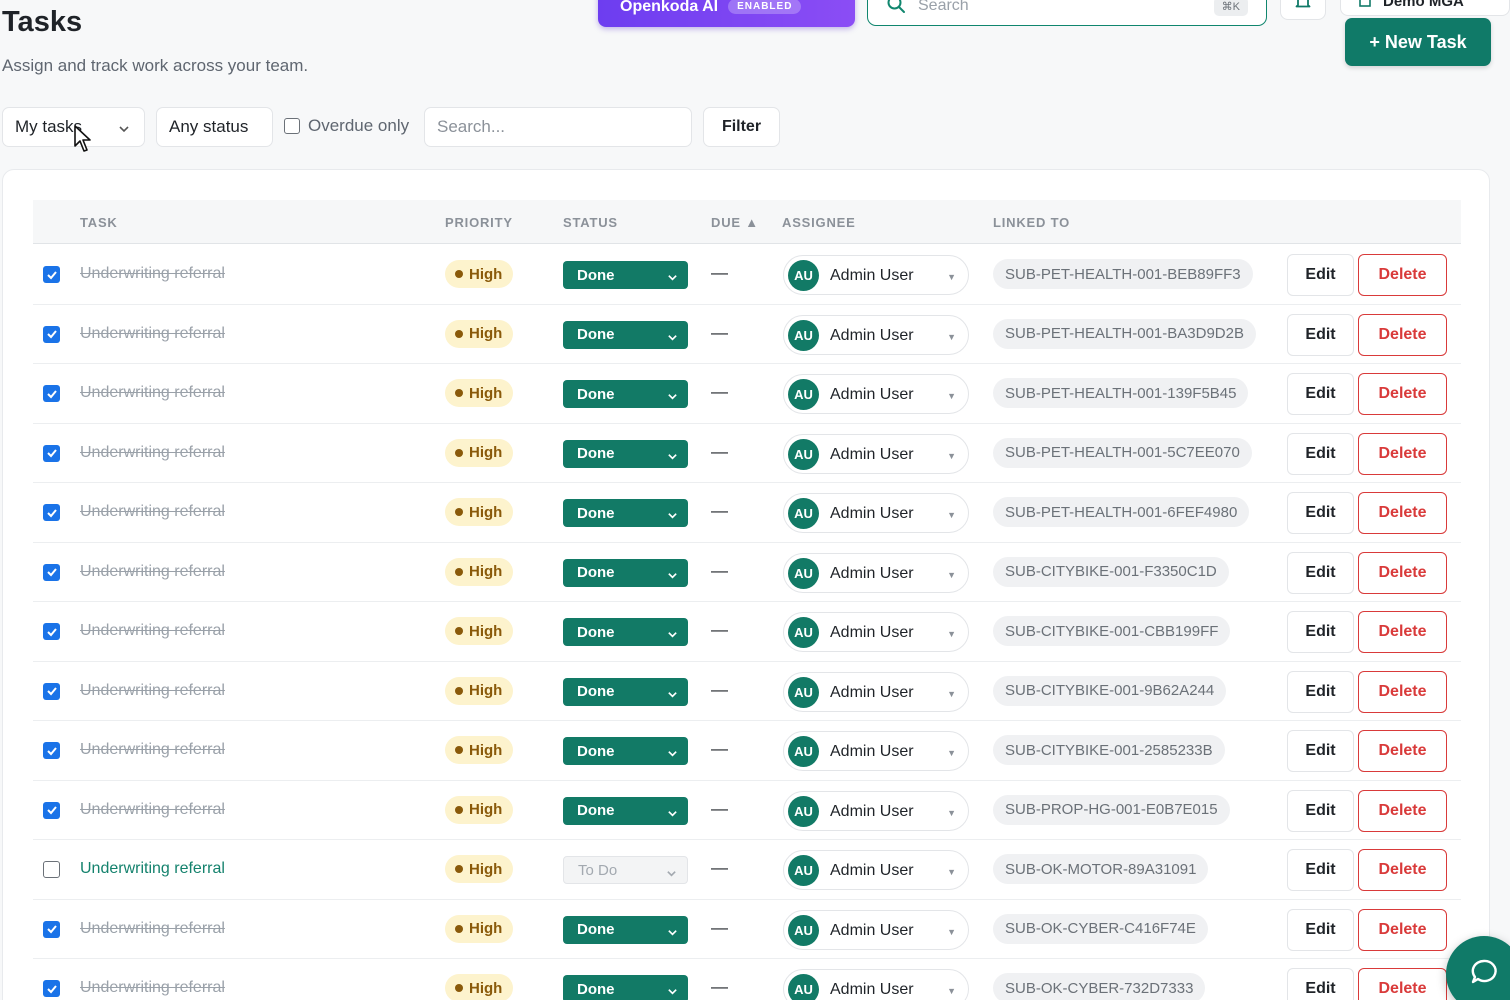 Image resolution: width=1510 pixels, height=1000 pixels. I want to click on linked-record-chip: SUB-CITYBIKE-001-CBB199FF, so click(1112, 631).